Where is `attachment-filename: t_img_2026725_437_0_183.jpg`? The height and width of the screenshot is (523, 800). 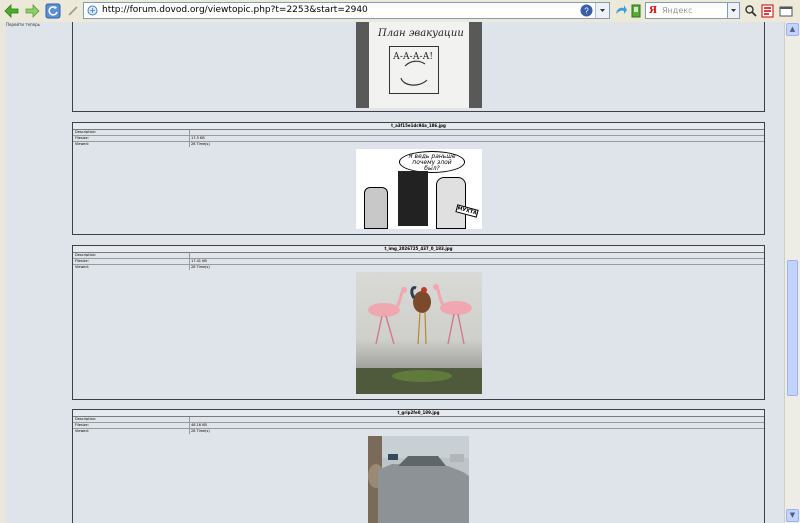
attachment-filename: t_img_2026725_437_0_183.jpg is located at coordinates (418, 249).